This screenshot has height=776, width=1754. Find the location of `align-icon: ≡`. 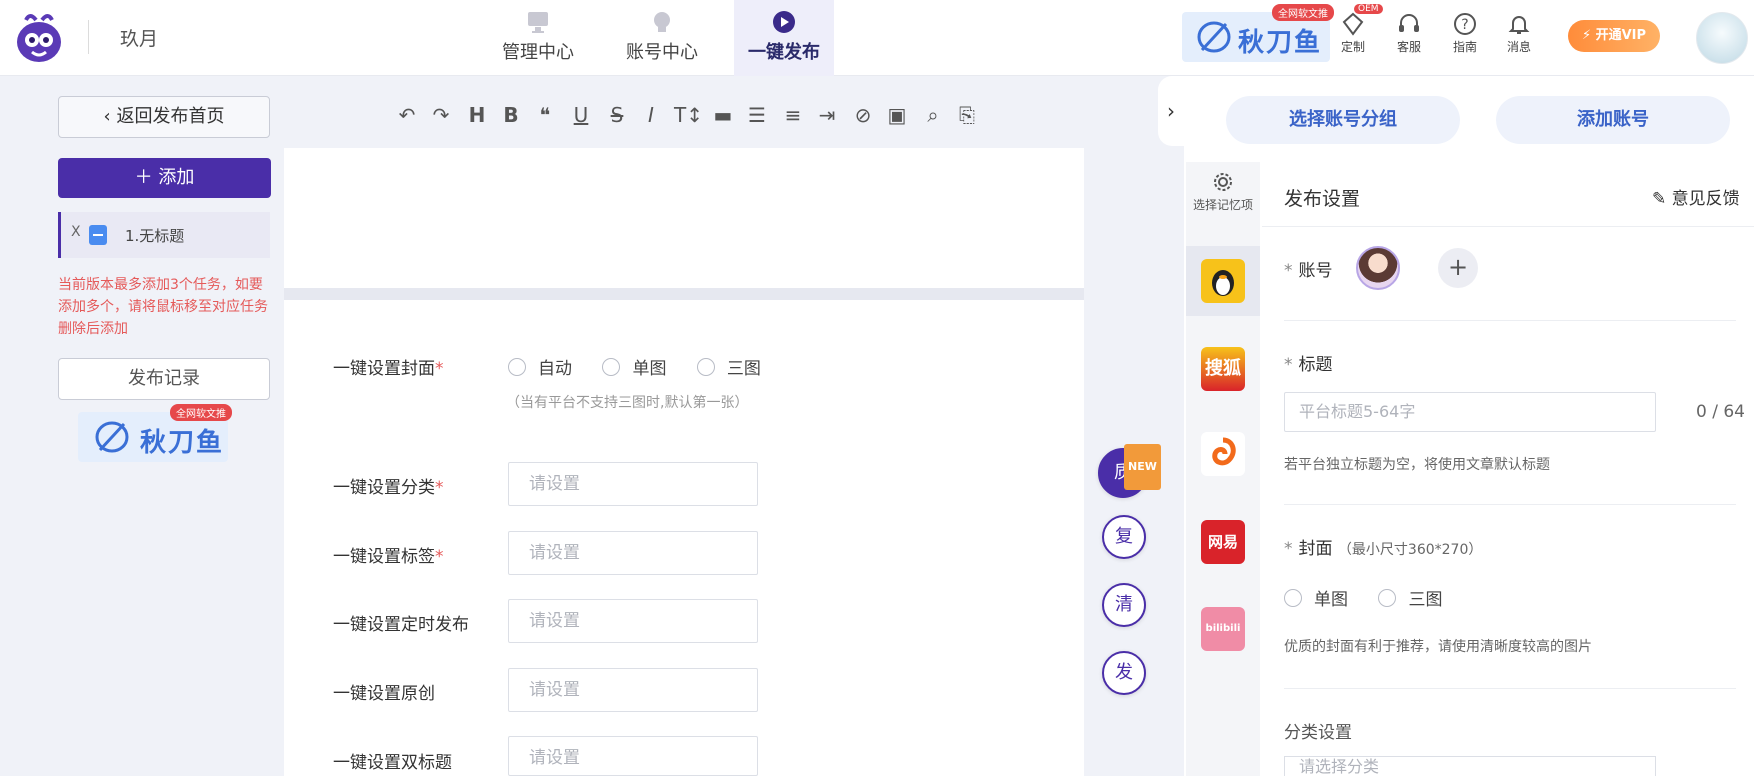

align-icon: ≡ is located at coordinates (793, 115).